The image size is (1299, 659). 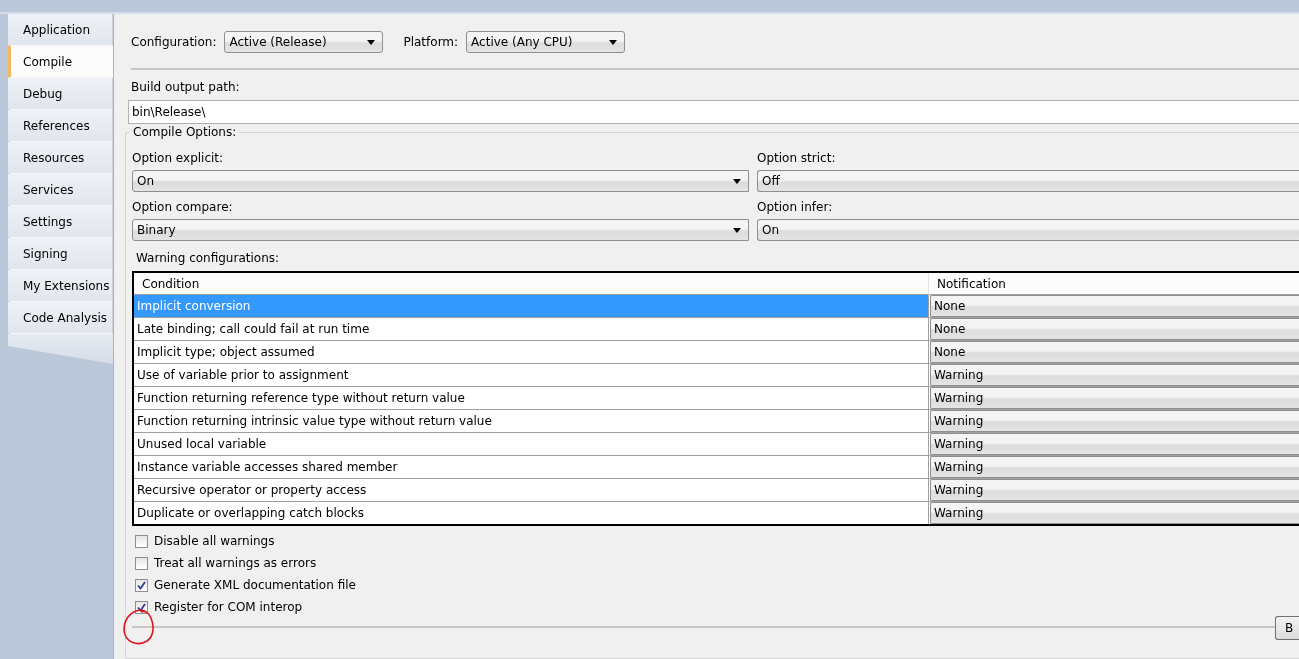 I want to click on condition-cell: Recursive operator or property access, so click(x=531, y=490).